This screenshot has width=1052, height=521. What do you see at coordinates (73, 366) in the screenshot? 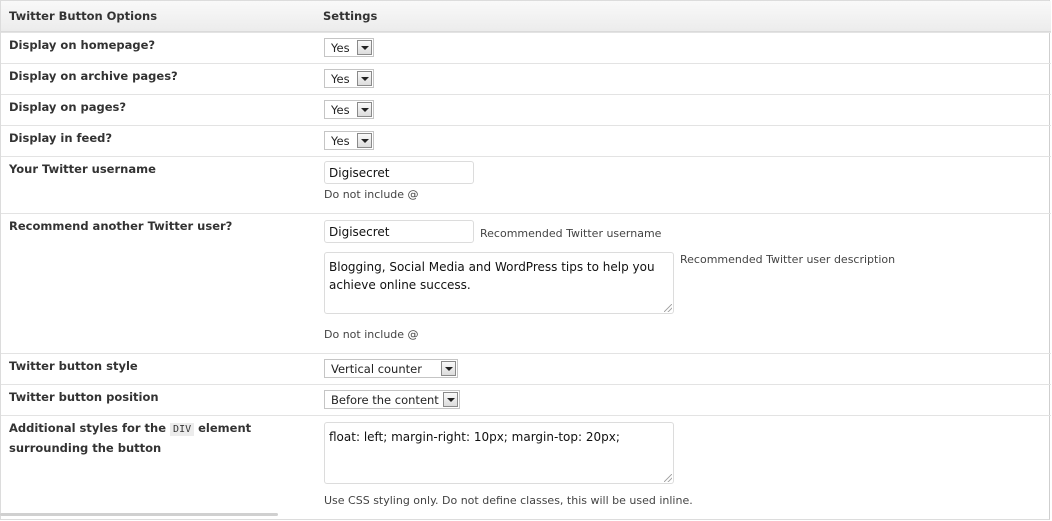
I see `button-style-label: Twitter button style` at bounding box center [73, 366].